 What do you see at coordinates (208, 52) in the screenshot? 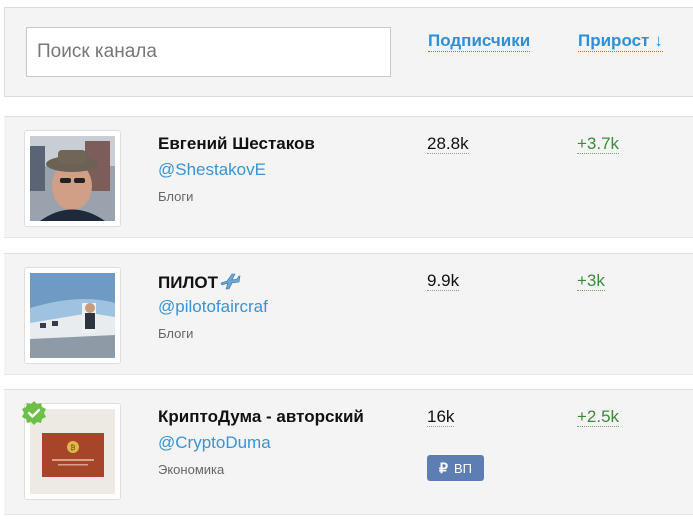
I see `search-input` at bounding box center [208, 52].